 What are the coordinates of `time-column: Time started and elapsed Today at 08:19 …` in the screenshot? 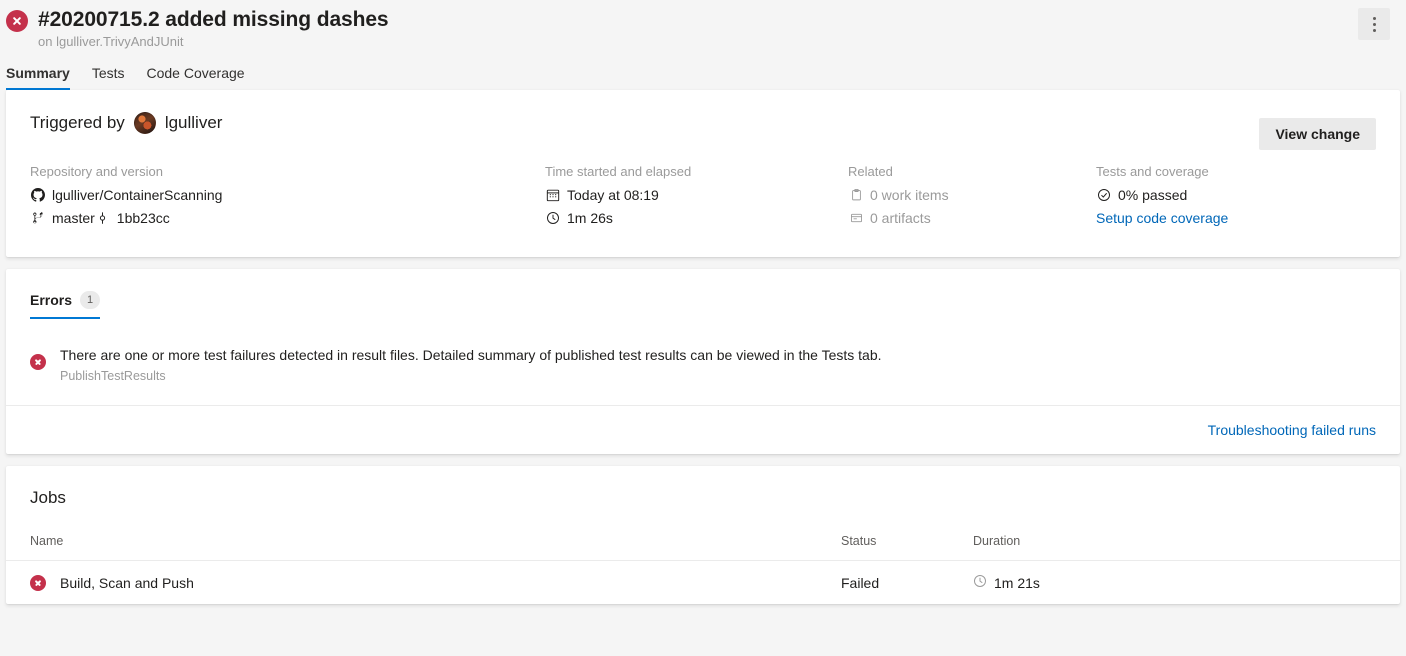 It's located at (696, 198).